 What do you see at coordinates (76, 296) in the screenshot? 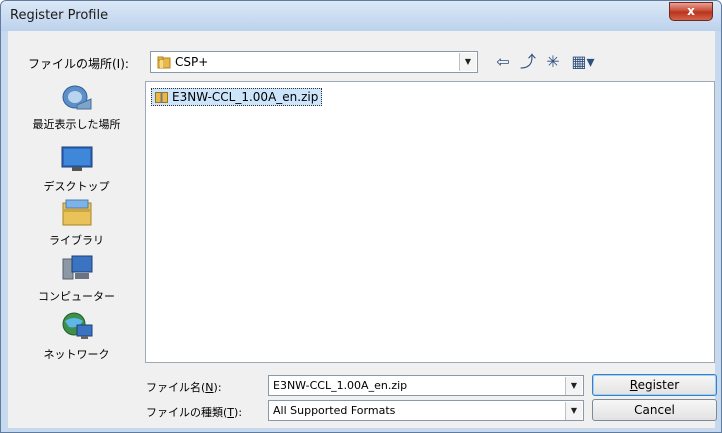
I see `place-label: コンピューター` at bounding box center [76, 296].